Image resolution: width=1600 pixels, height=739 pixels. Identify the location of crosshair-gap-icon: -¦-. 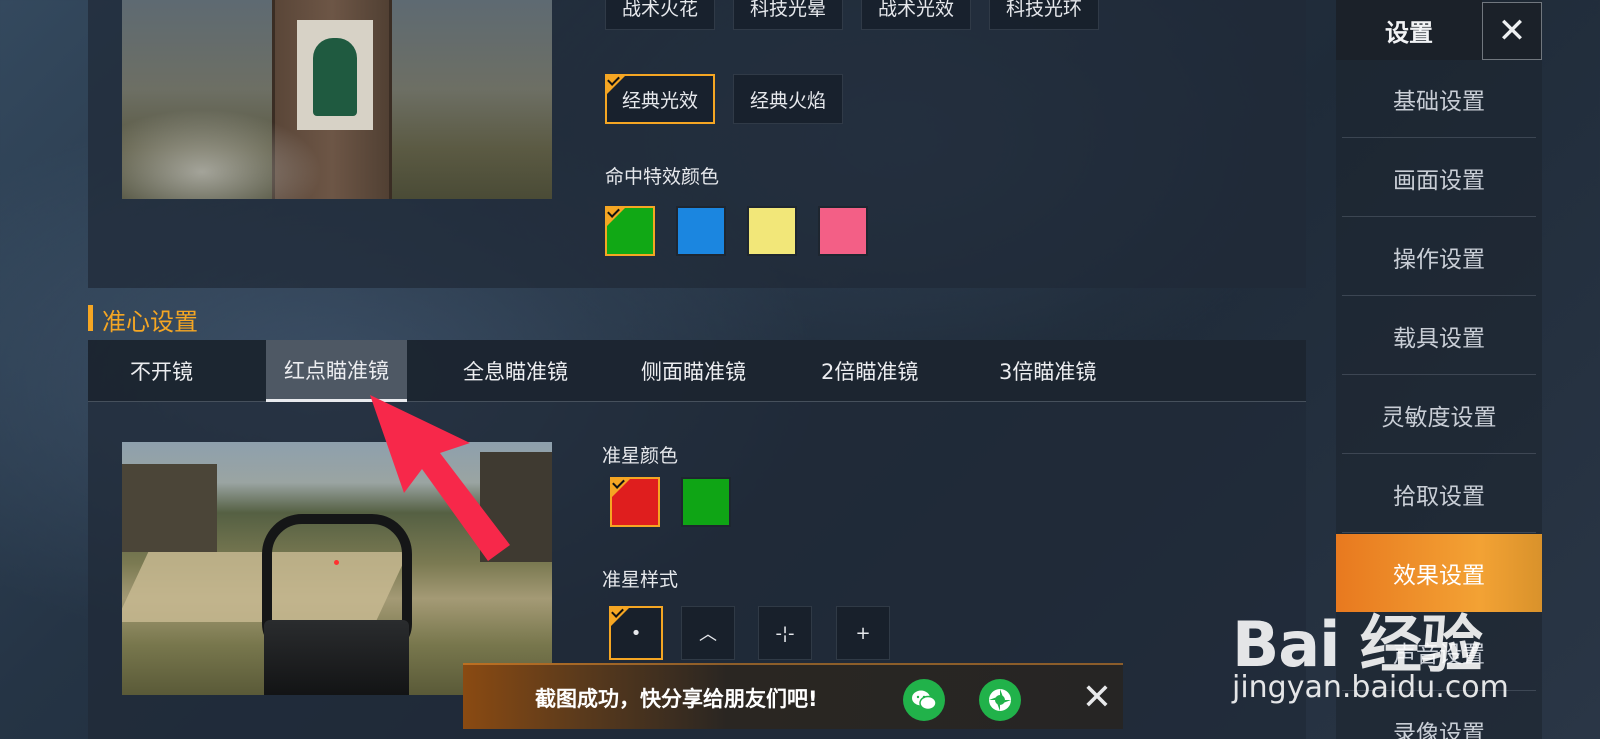
(785, 633).